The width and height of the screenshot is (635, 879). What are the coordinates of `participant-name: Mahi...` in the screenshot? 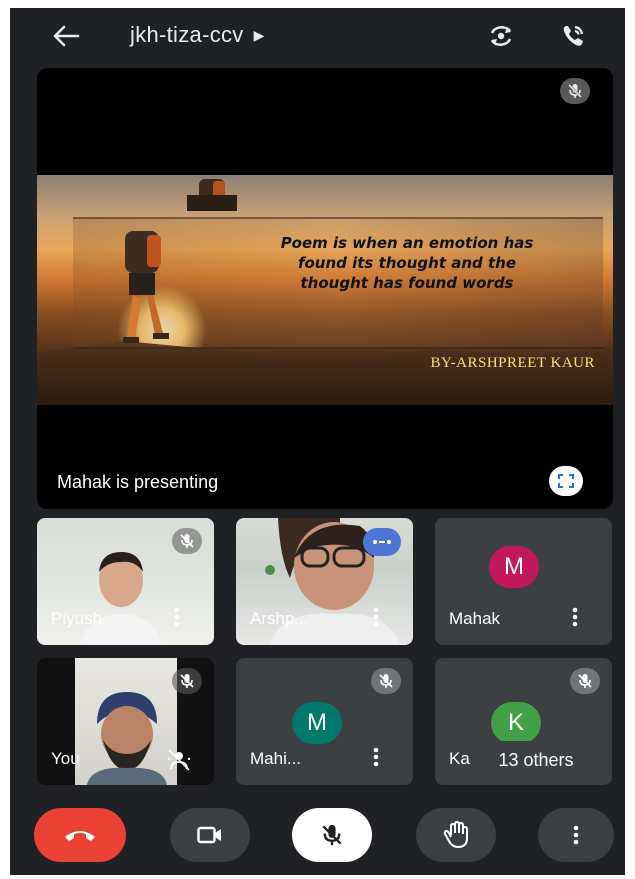 It's located at (276, 758).